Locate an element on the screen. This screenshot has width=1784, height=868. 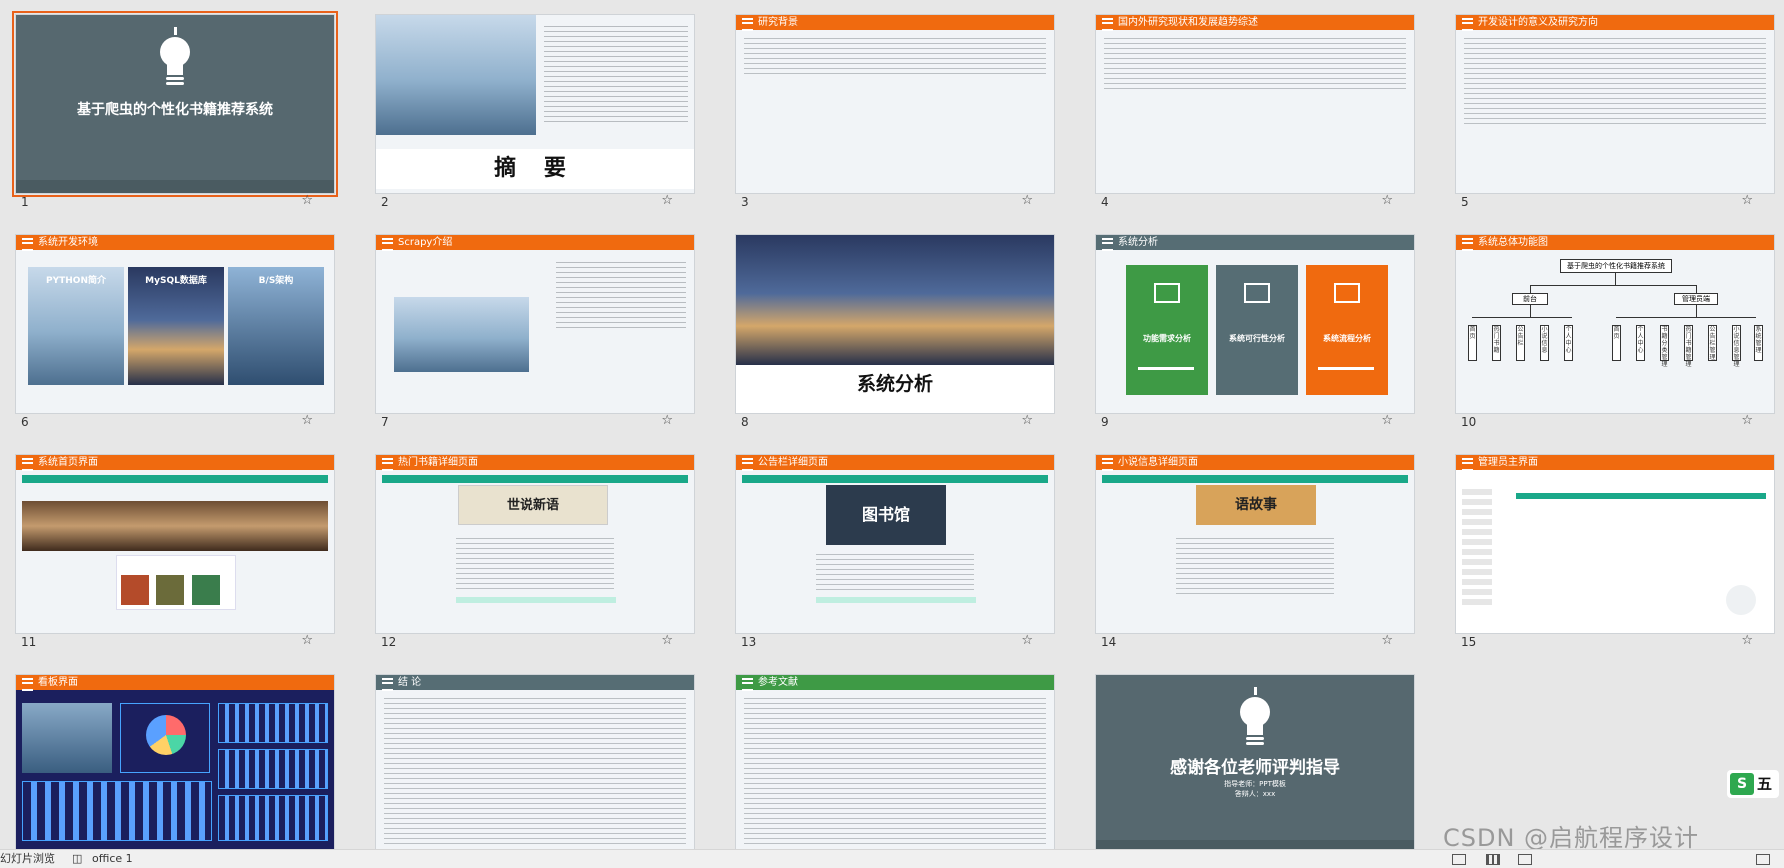
book-cover: 世说新语 is located at coordinates (533, 505).